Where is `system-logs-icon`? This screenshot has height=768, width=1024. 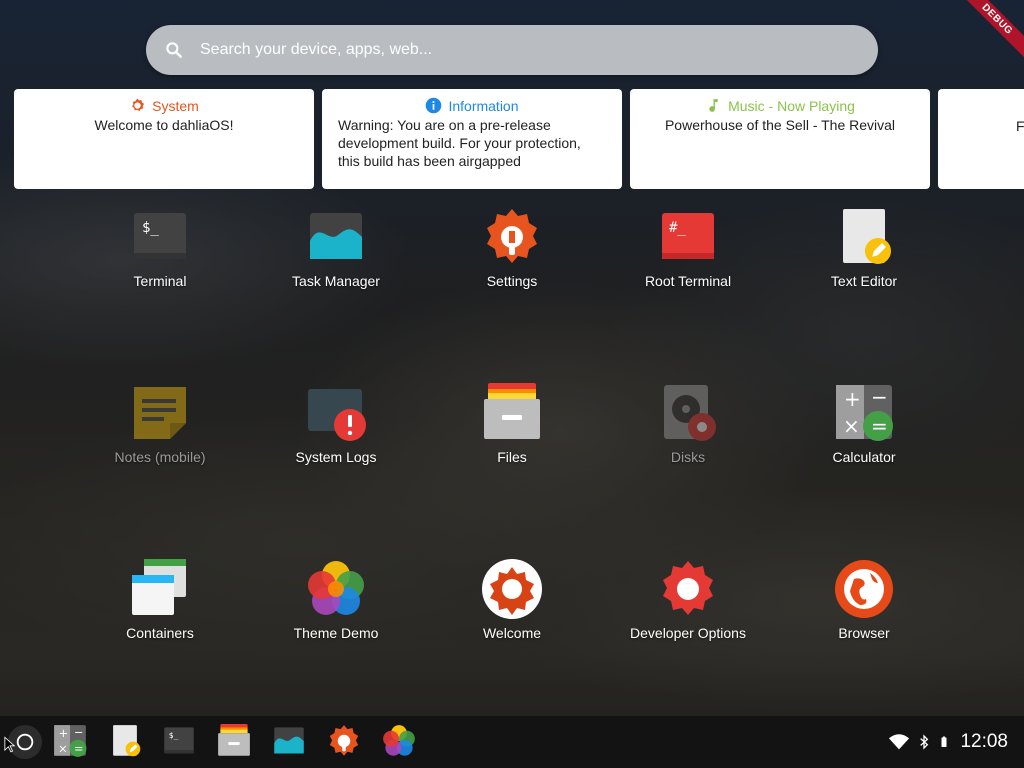
system-logs-icon is located at coordinates (336, 413).